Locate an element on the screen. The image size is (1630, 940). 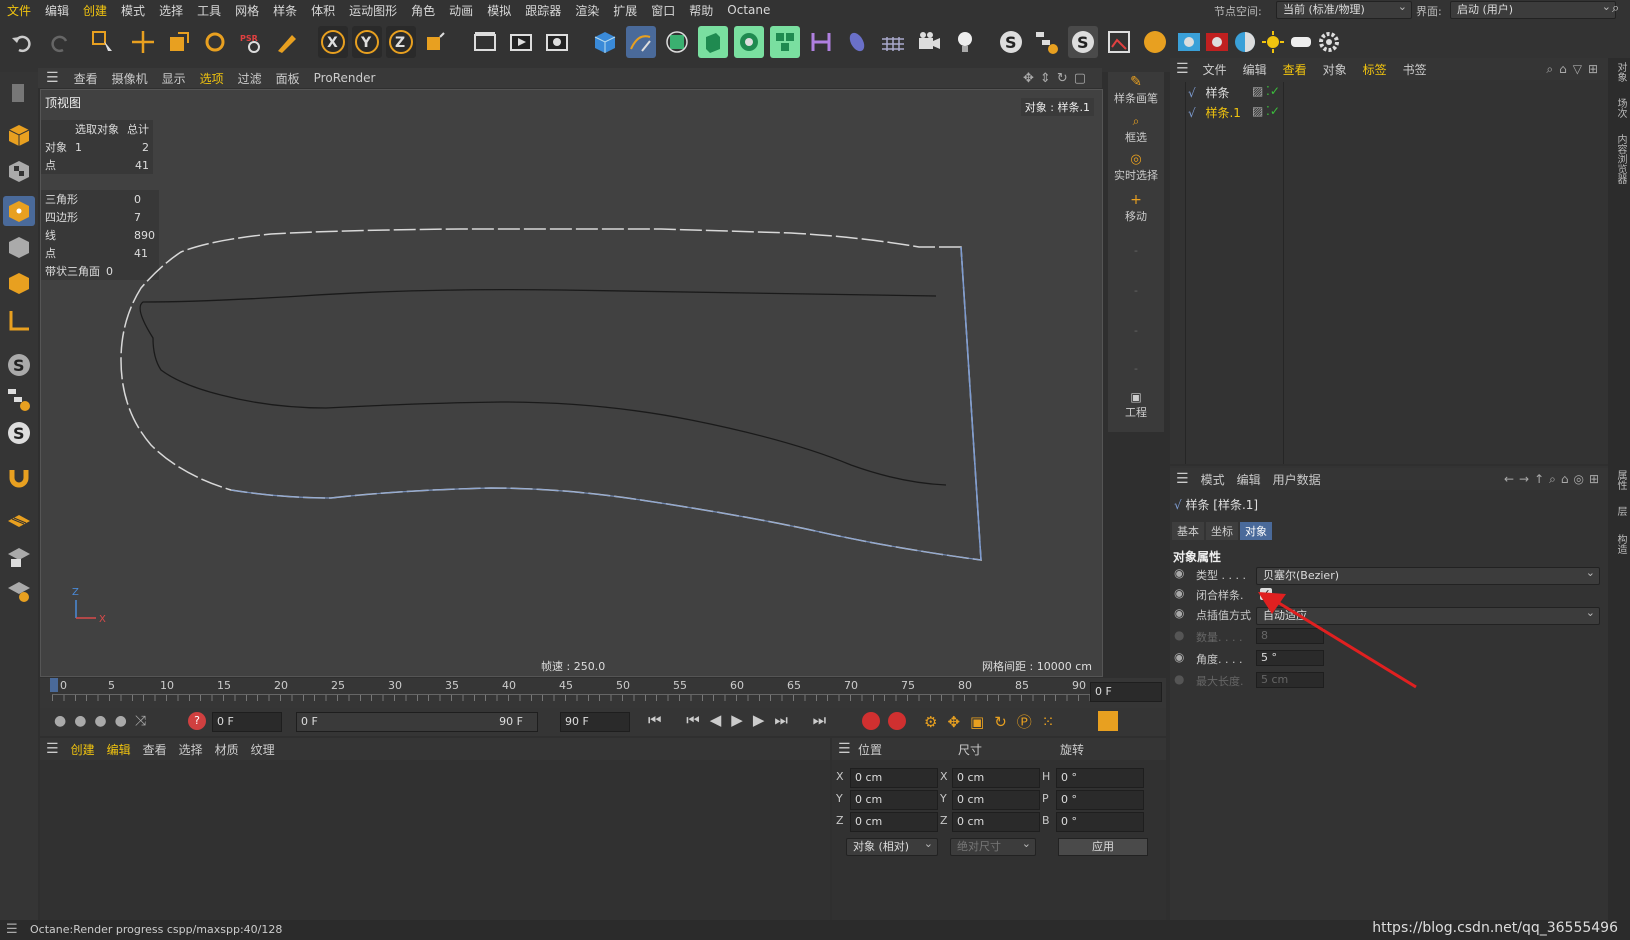
octane-daylight-icon is located at coordinates (1273, 42).